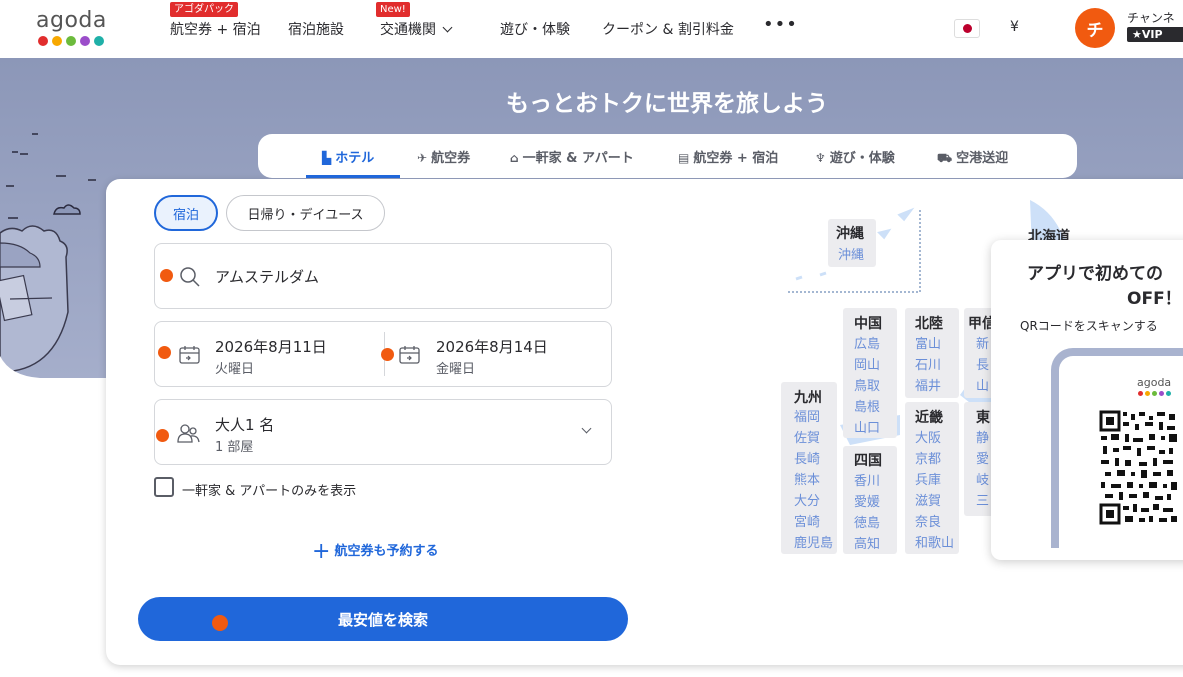 Image resolution: width=1183 pixels, height=677 pixels. Describe the element at coordinates (189, 355) in the screenshot. I see `checkin-calendar-icon` at that location.